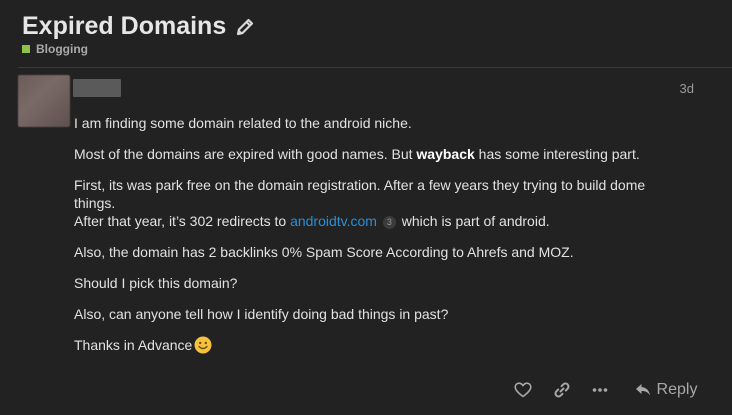 This screenshot has width=732, height=415. Describe the element at coordinates (124, 26) in the screenshot. I see `topic-title: Expired Domains` at that location.